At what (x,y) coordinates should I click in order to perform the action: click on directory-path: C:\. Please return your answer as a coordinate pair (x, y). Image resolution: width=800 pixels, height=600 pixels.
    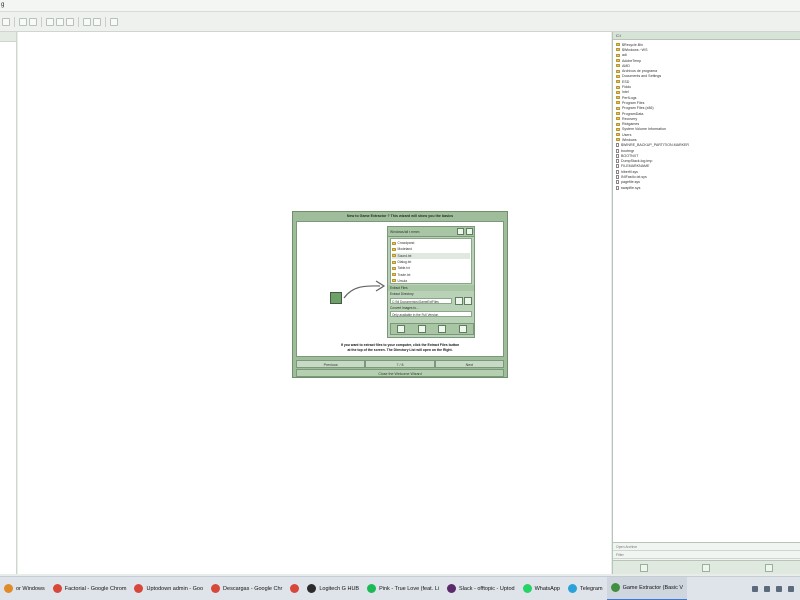
    Looking at the image, I should click on (706, 36).